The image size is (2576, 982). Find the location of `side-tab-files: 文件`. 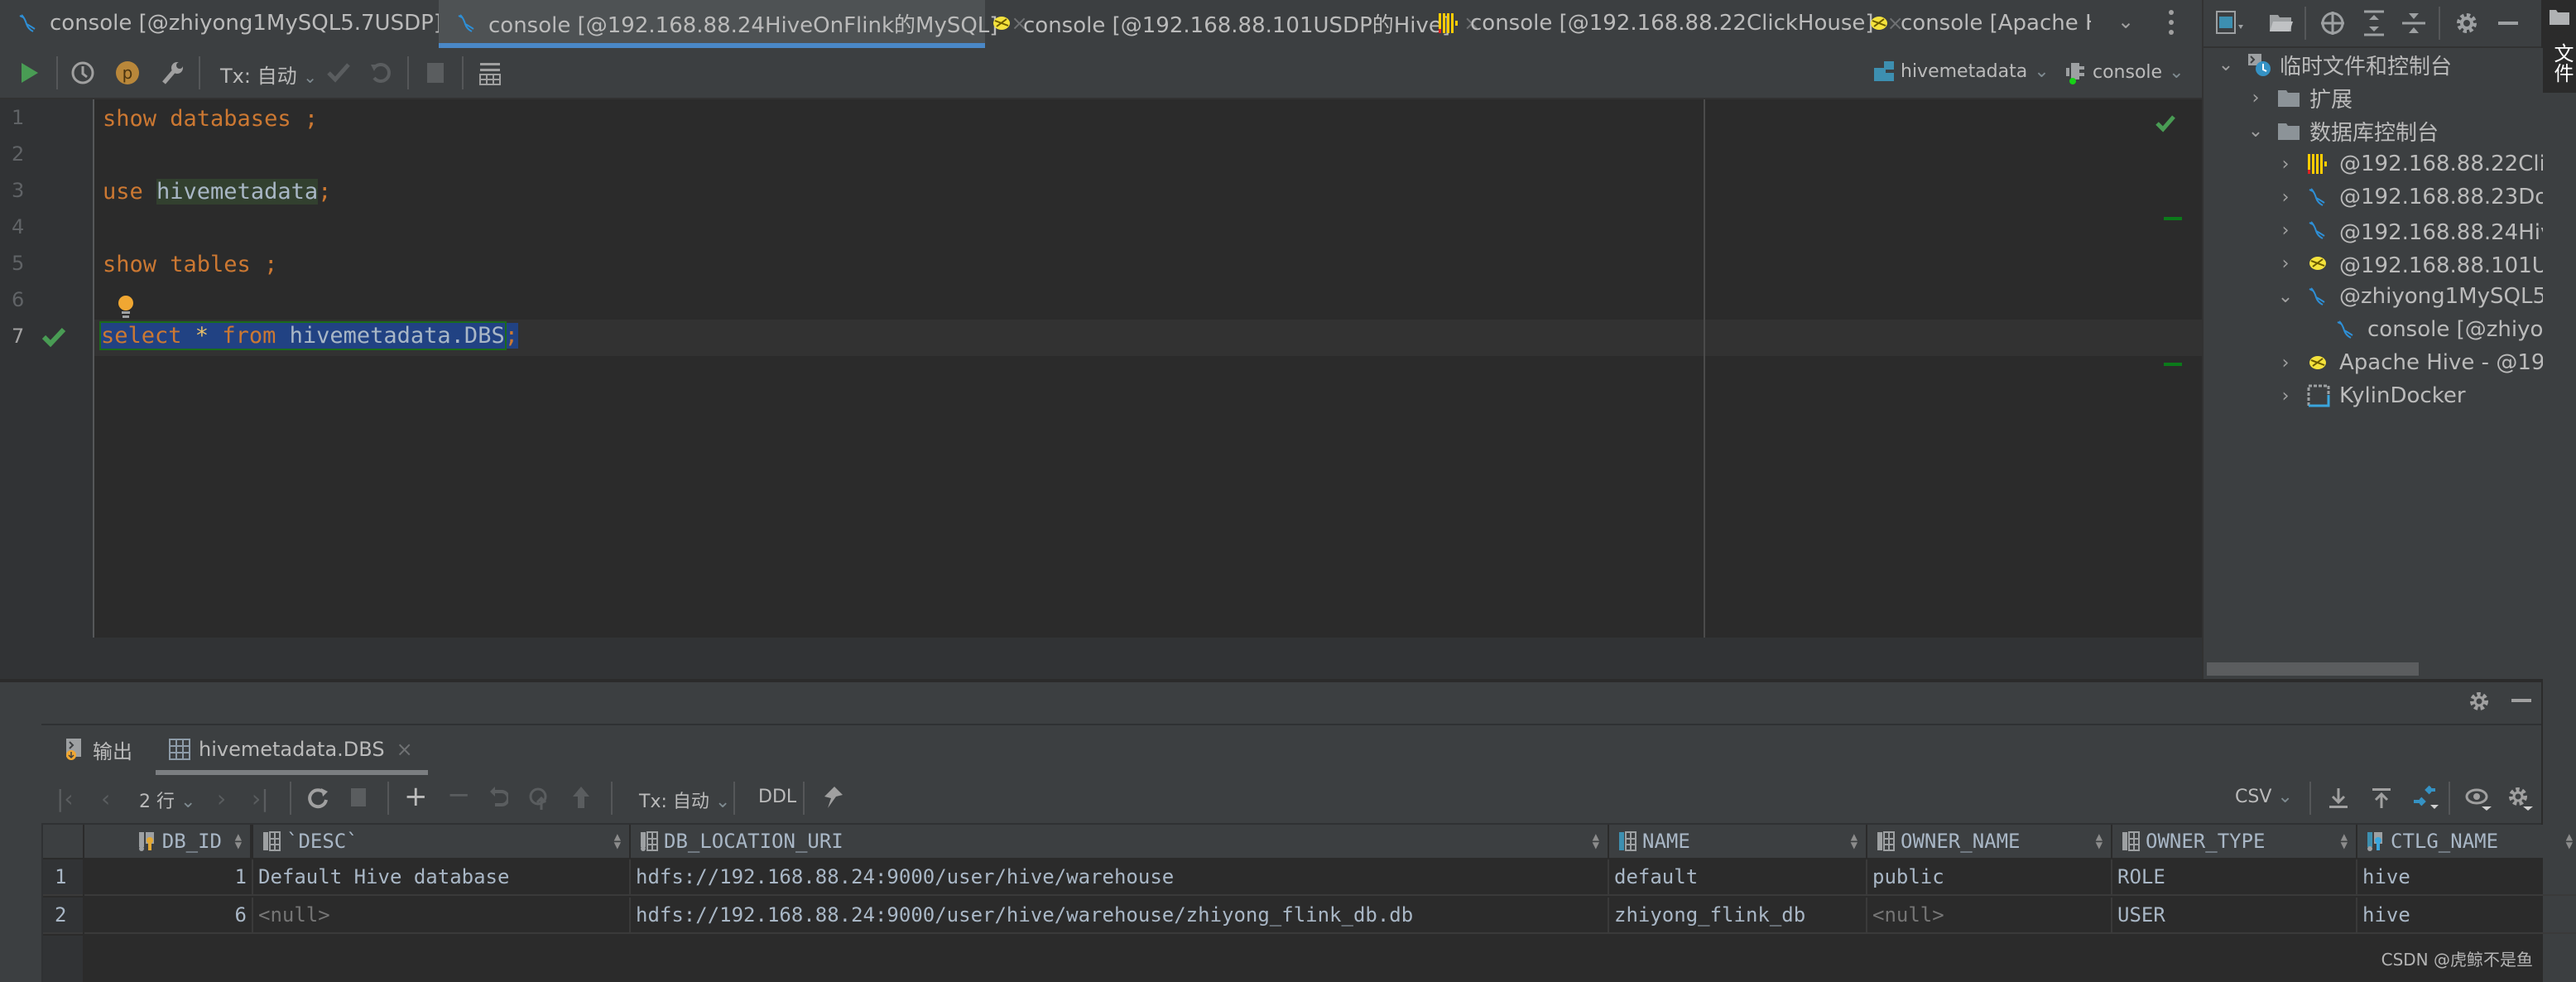

side-tab-files: 文件 is located at coordinates (2559, 46).